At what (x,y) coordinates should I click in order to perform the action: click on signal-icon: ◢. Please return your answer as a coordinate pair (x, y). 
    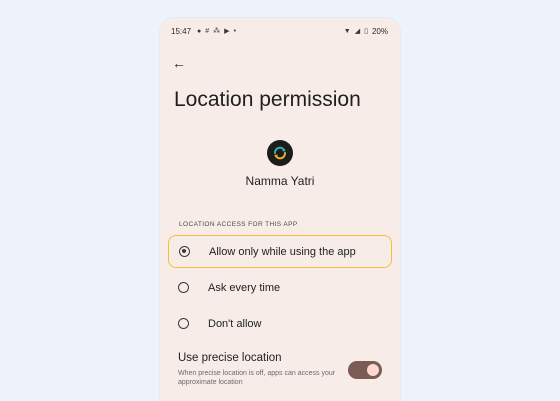
    Looking at the image, I should click on (357, 31).